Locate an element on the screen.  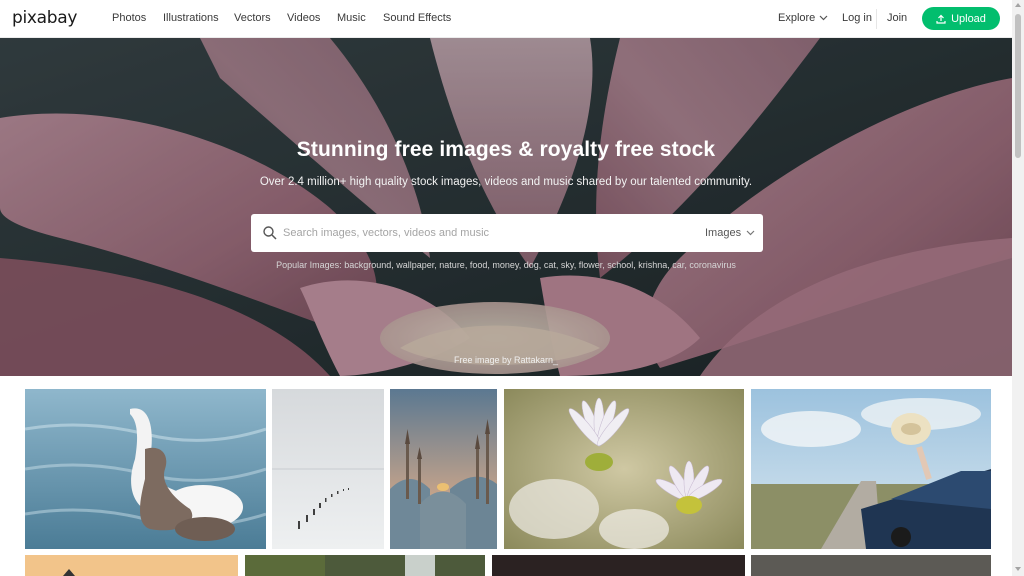
search-icon is located at coordinates (270, 233).